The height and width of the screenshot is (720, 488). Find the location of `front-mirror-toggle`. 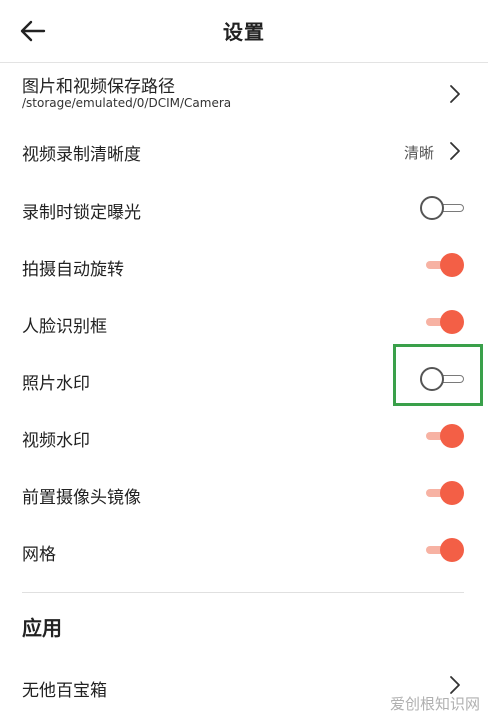

front-mirror-toggle is located at coordinates (442, 493).